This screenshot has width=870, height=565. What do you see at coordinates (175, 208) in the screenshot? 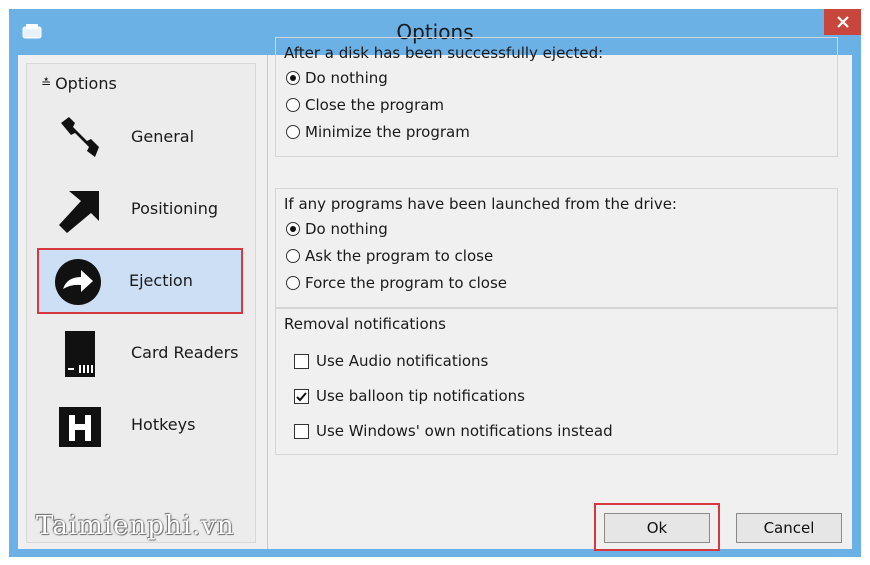
I see `sidebar-item-label: Positioning` at bounding box center [175, 208].